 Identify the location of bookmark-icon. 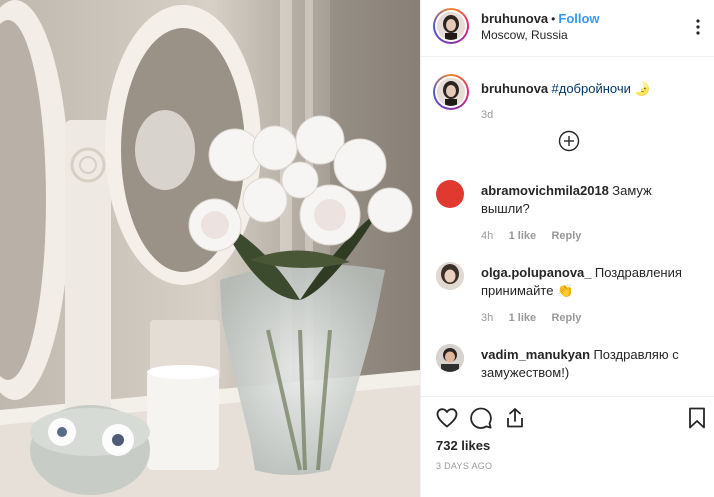
(697, 418).